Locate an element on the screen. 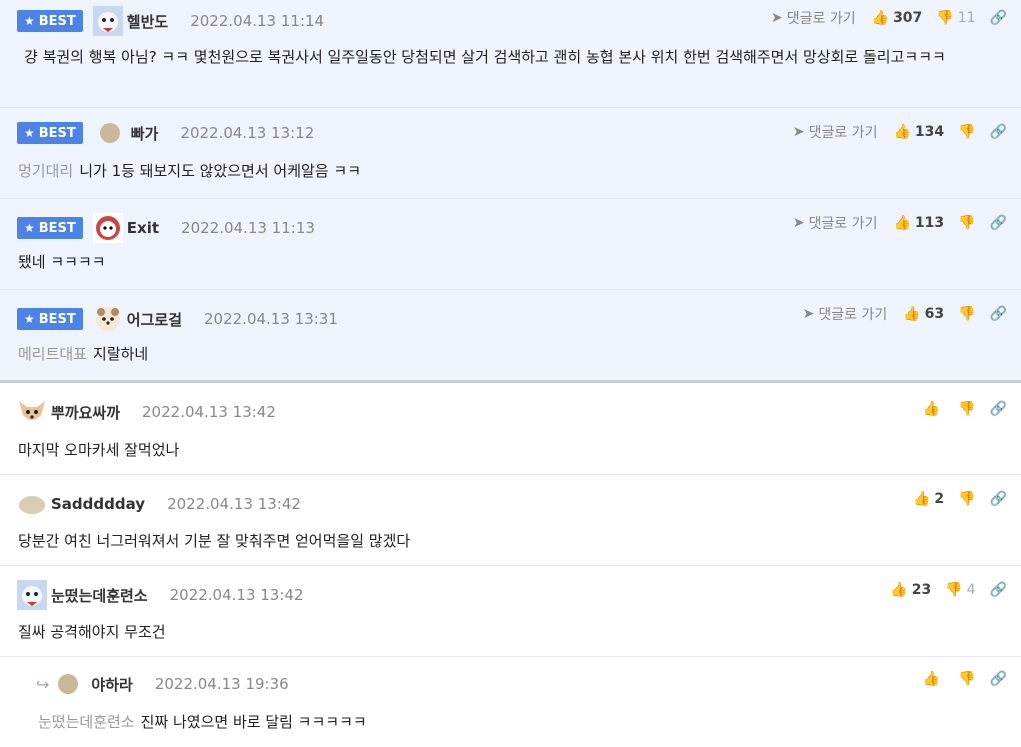  dislike-button: 👎 4 is located at coordinates (960, 590).